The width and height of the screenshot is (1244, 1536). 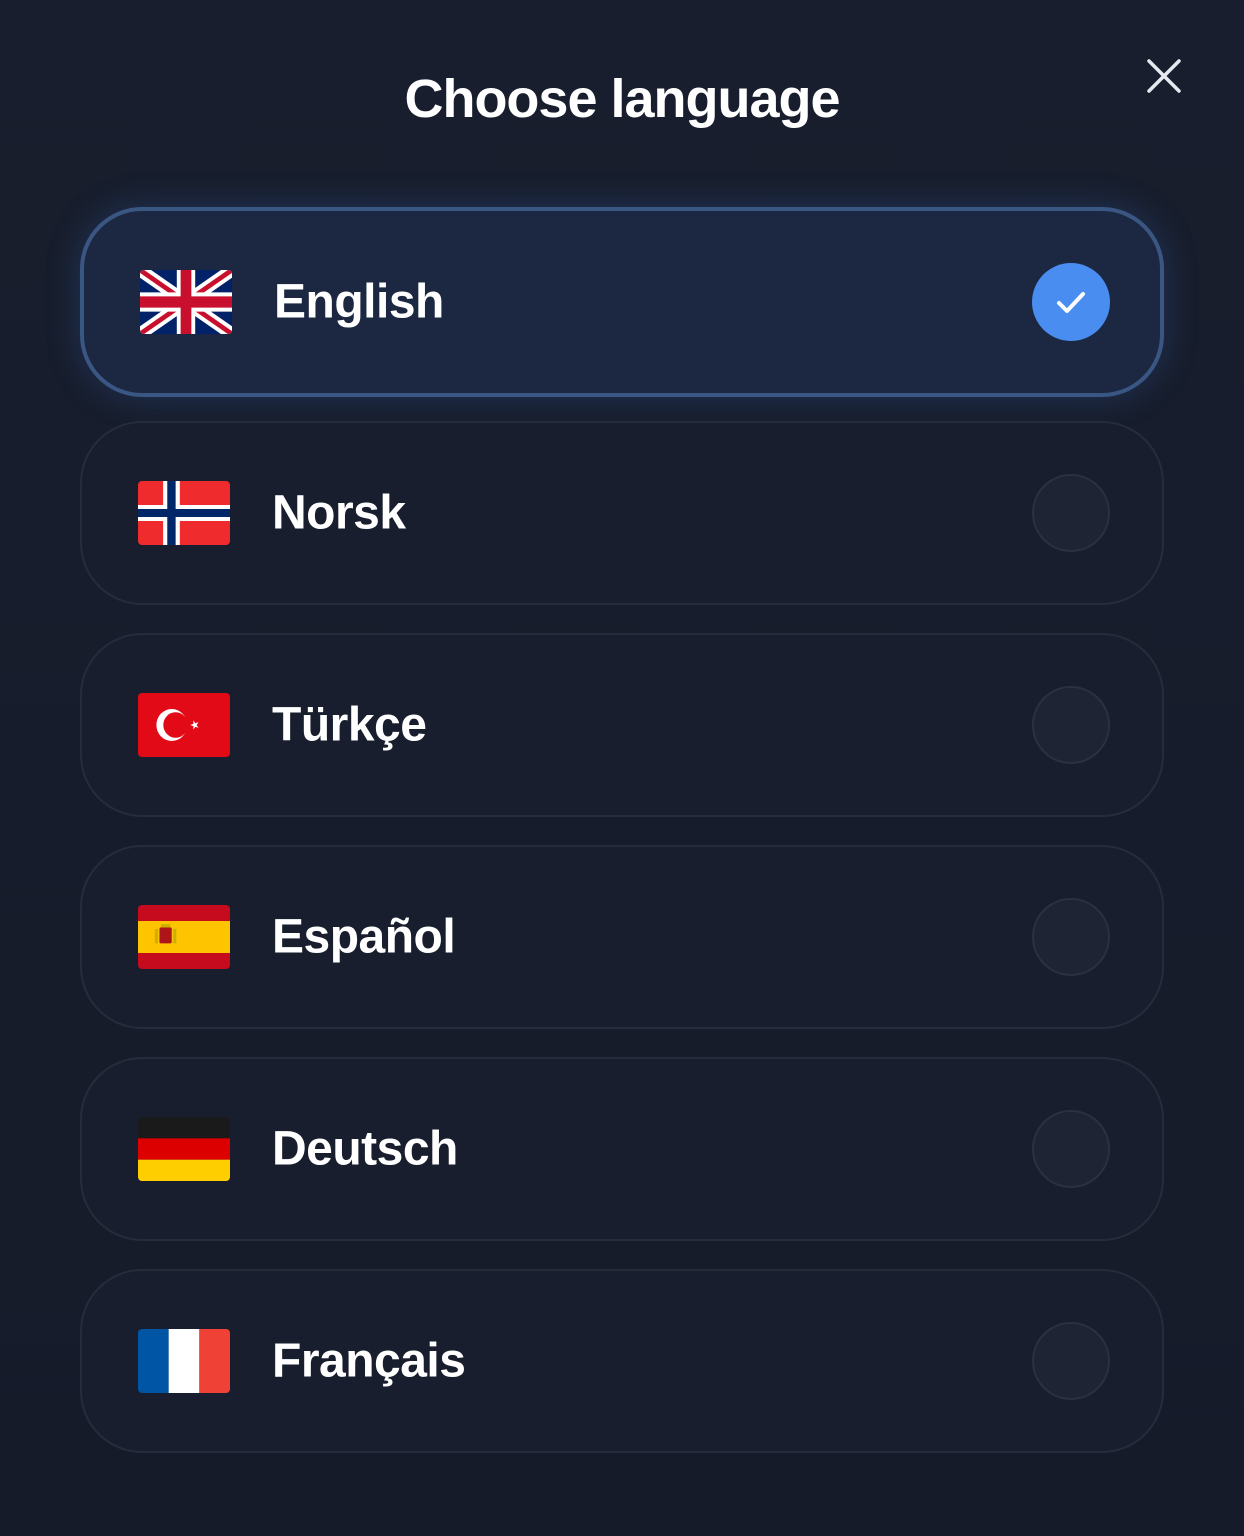 I want to click on language-label: English, so click(x=359, y=302).